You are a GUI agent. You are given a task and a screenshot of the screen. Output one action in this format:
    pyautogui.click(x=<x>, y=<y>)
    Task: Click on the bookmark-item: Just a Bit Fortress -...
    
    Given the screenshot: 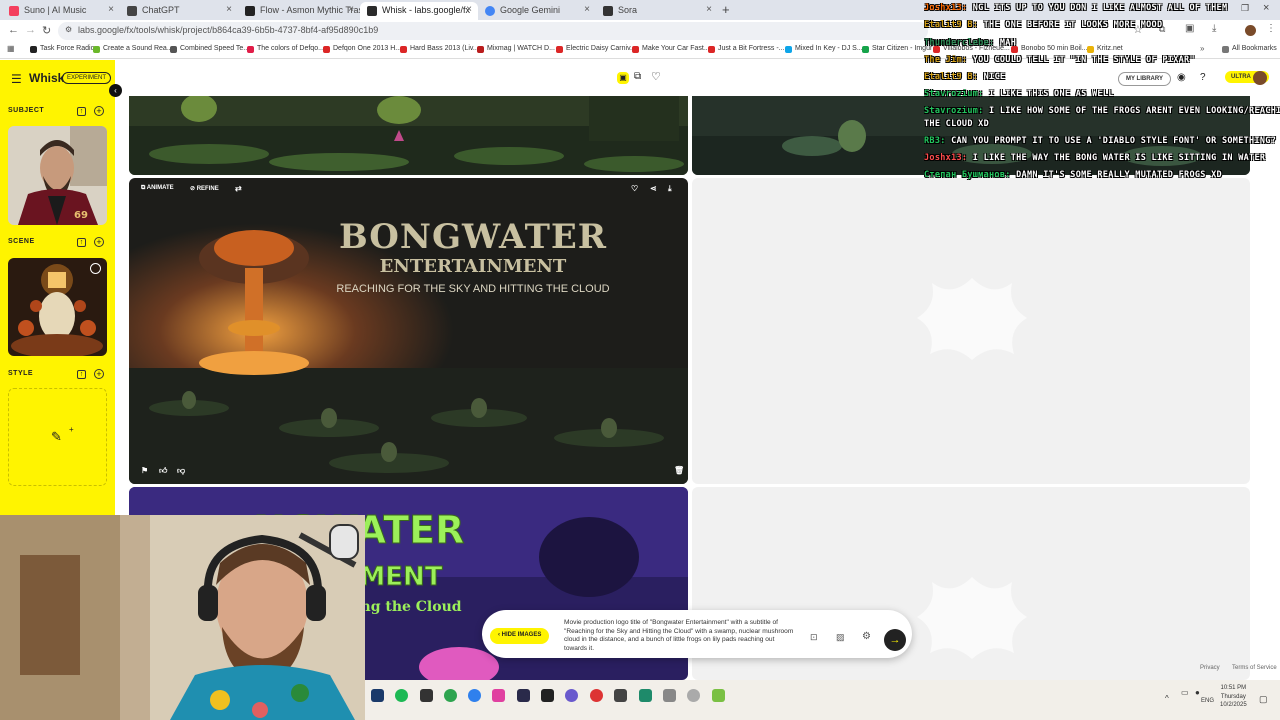 What is the action you would take?
    pyautogui.click(x=746, y=49)
    